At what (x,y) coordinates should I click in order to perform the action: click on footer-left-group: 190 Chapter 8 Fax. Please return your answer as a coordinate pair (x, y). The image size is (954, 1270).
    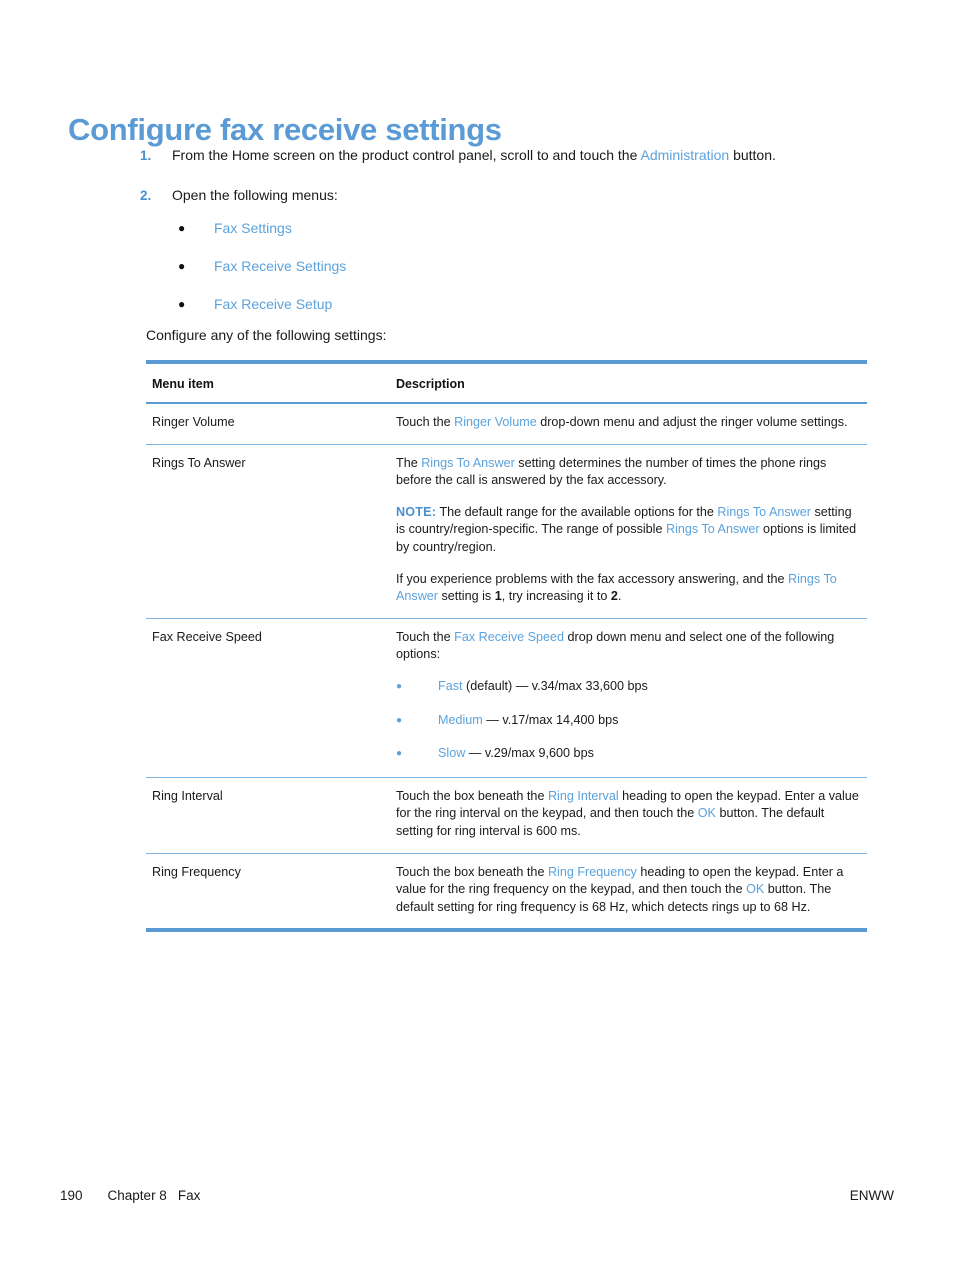
    Looking at the image, I should click on (130, 1195).